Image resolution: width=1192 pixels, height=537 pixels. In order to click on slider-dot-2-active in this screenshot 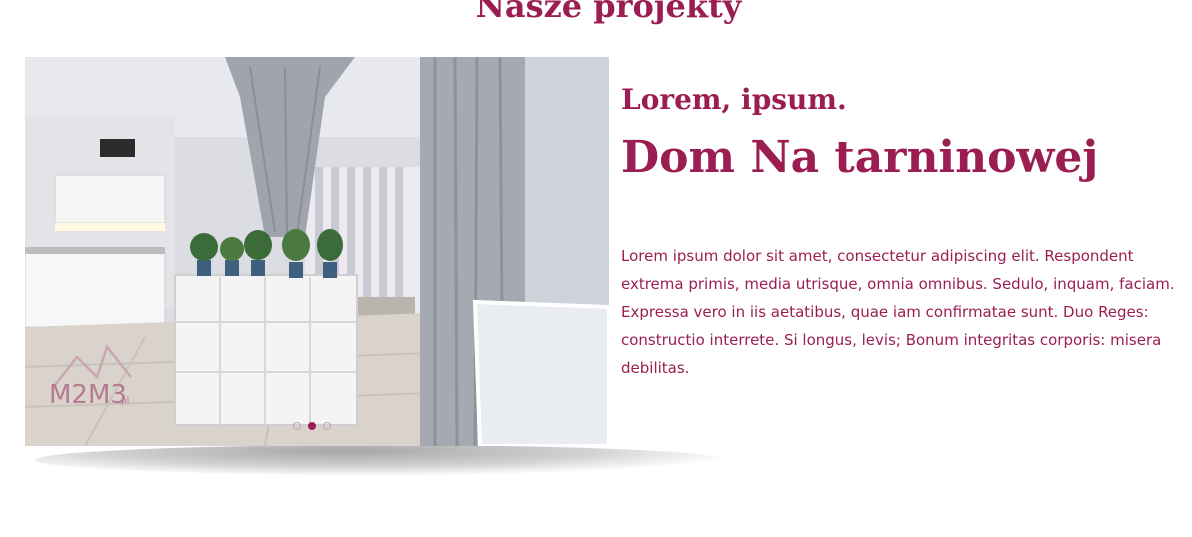, I will do `click(312, 426)`.